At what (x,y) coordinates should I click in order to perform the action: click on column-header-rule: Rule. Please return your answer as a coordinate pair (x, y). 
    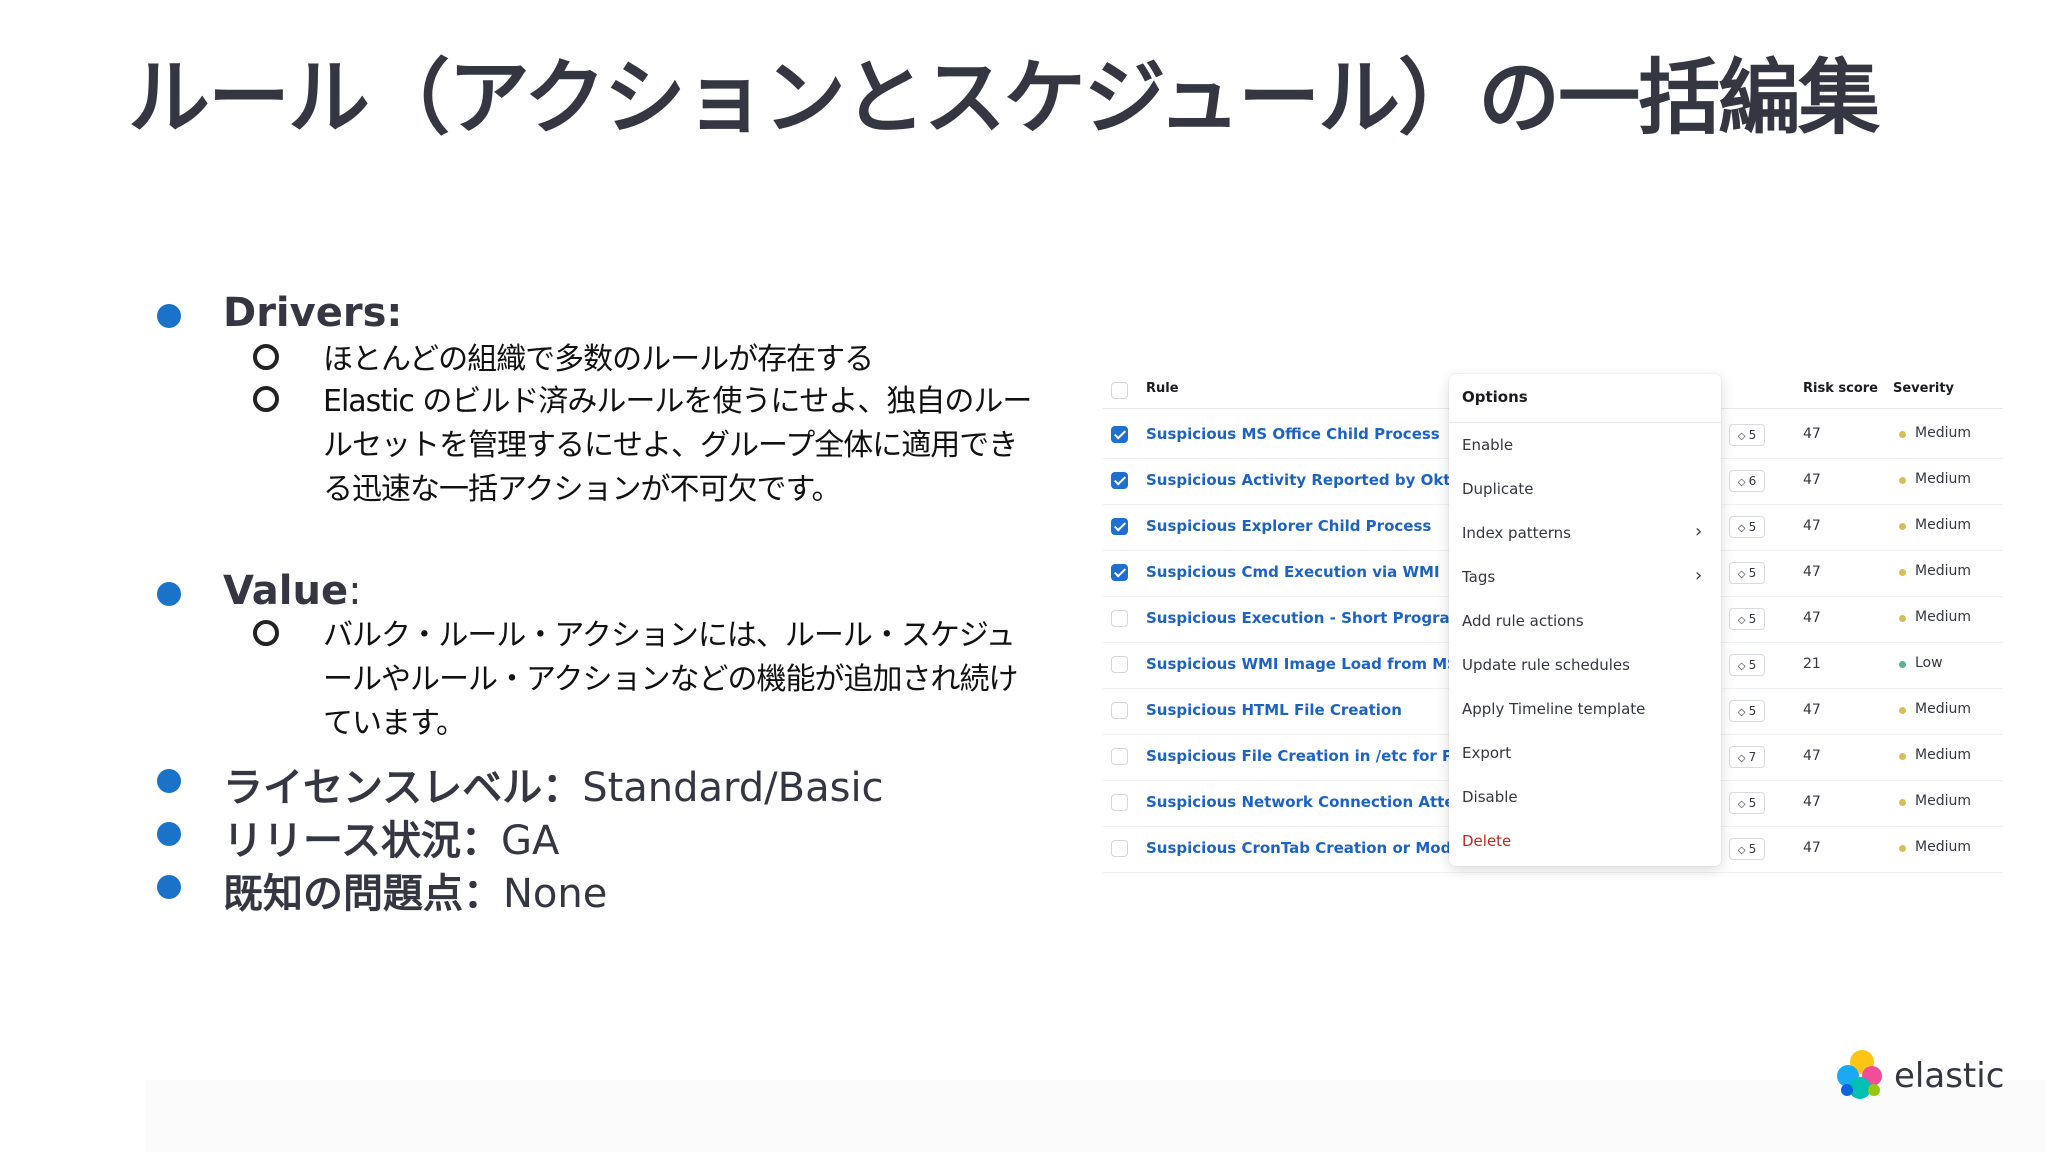
    Looking at the image, I should click on (1162, 388).